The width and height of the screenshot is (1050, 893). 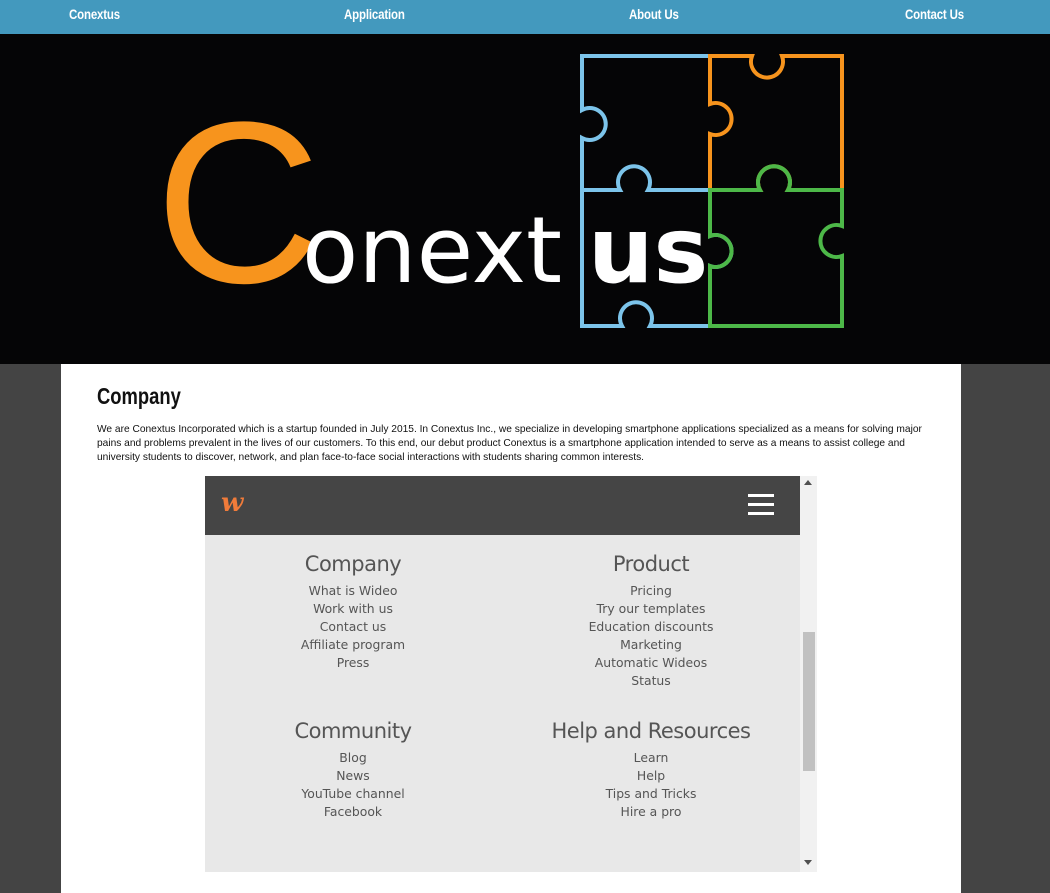 What do you see at coordinates (651, 794) in the screenshot?
I see `footer-link: Tips and Tricks` at bounding box center [651, 794].